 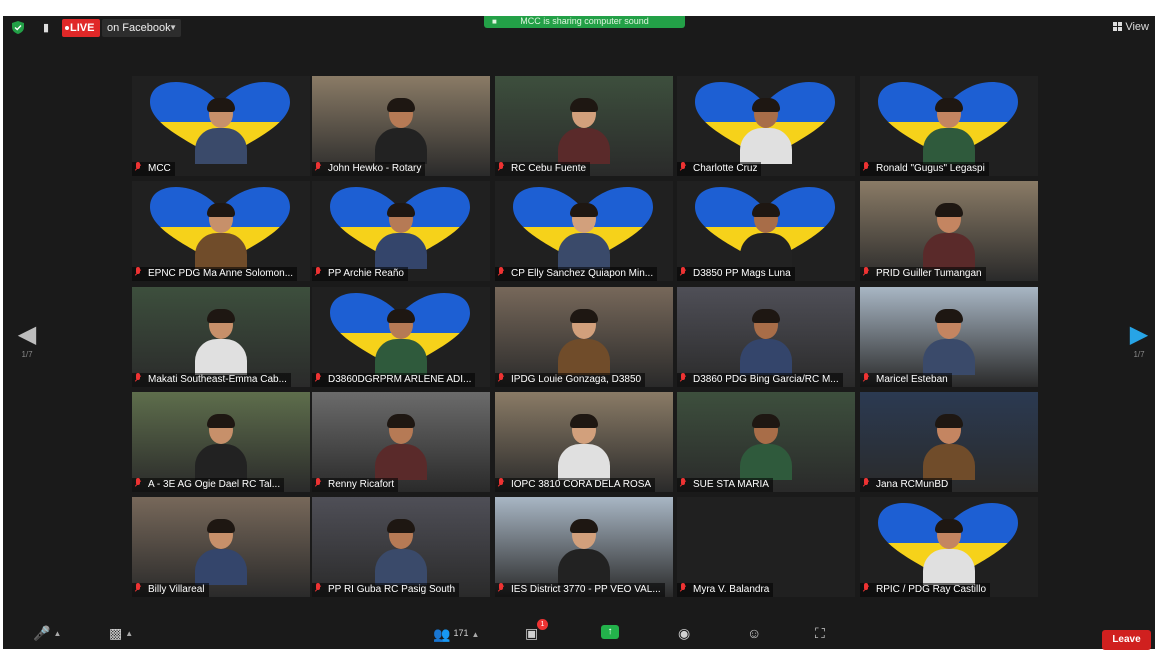 I want to click on live-stream-dropdown: on Facebook ▼, so click(x=141, y=28).